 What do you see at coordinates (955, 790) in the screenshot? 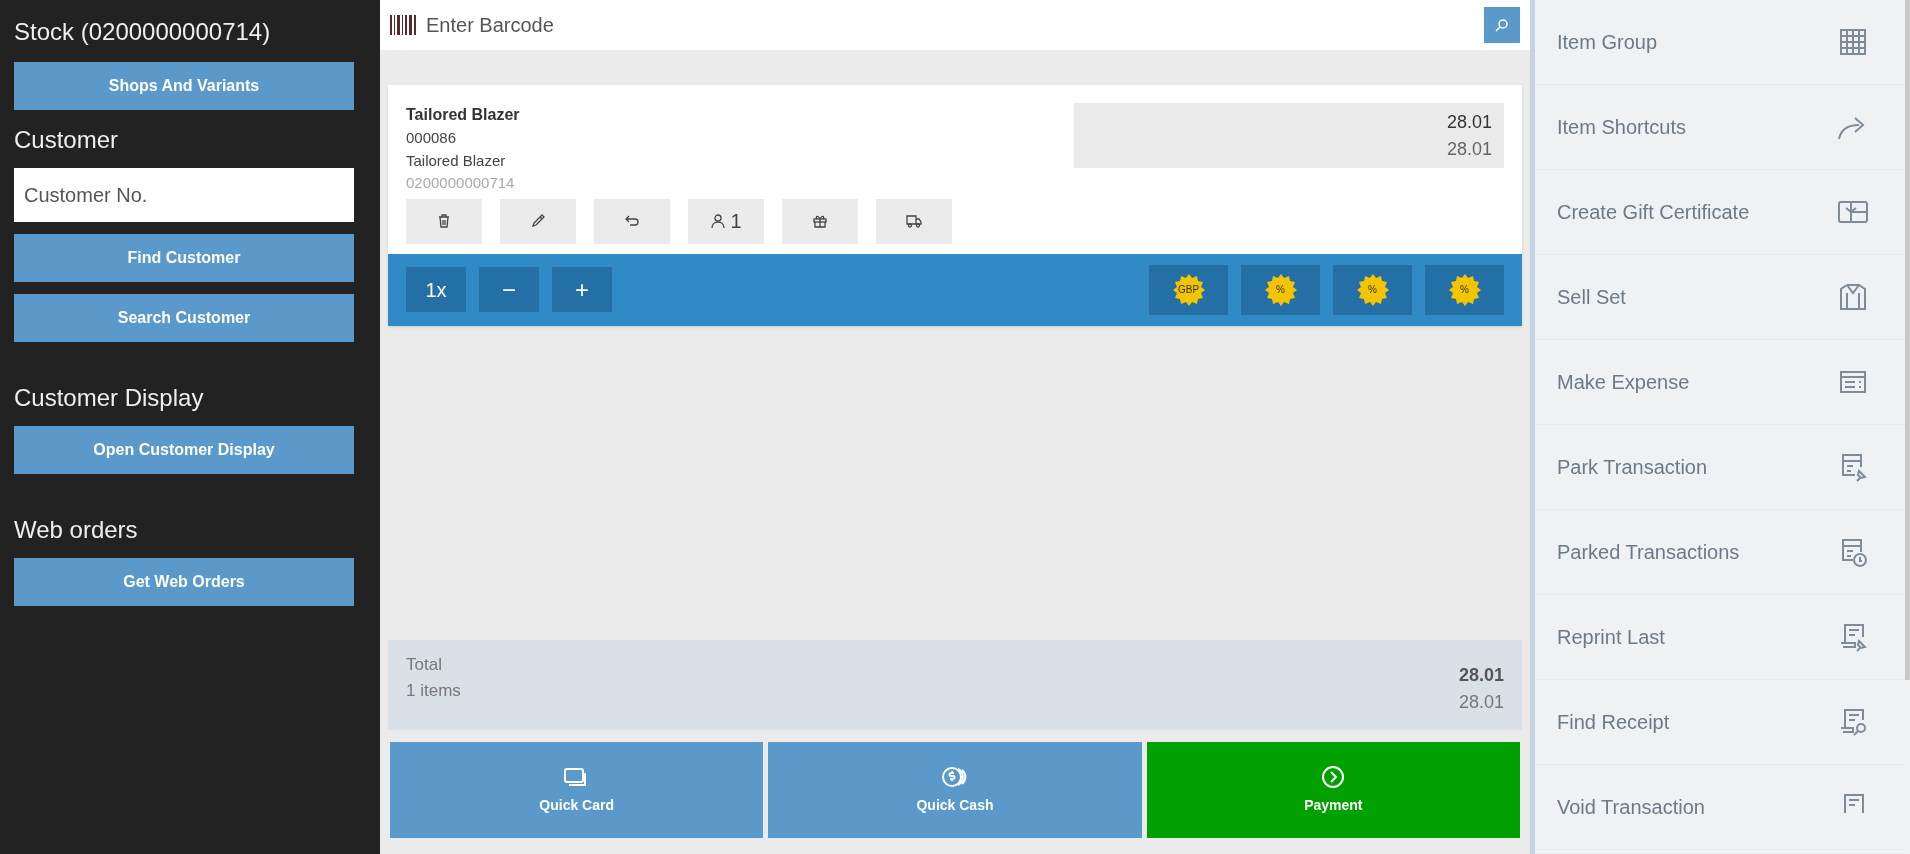
I see `payment-button: Quick Cash` at bounding box center [955, 790].